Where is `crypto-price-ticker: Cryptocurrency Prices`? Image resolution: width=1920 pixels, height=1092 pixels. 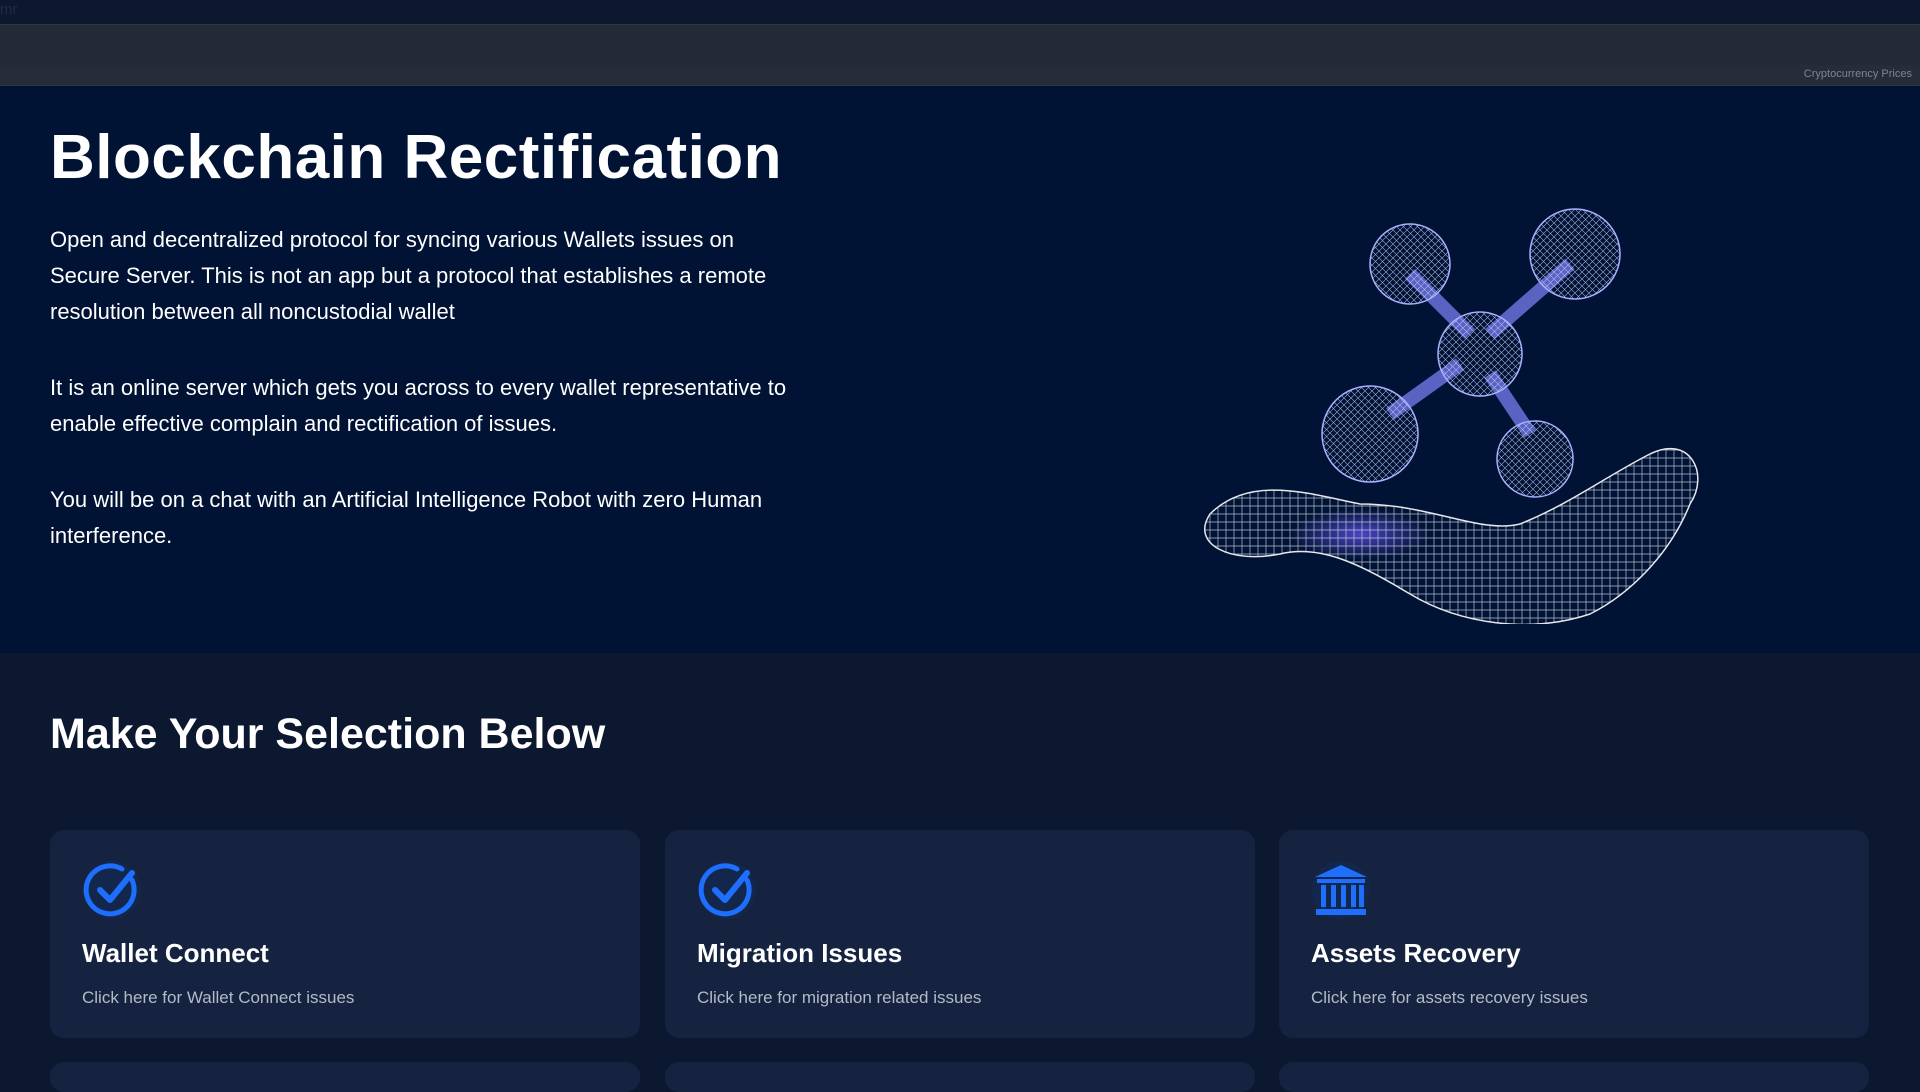 crypto-price-ticker: Cryptocurrency Prices is located at coordinates (960, 55).